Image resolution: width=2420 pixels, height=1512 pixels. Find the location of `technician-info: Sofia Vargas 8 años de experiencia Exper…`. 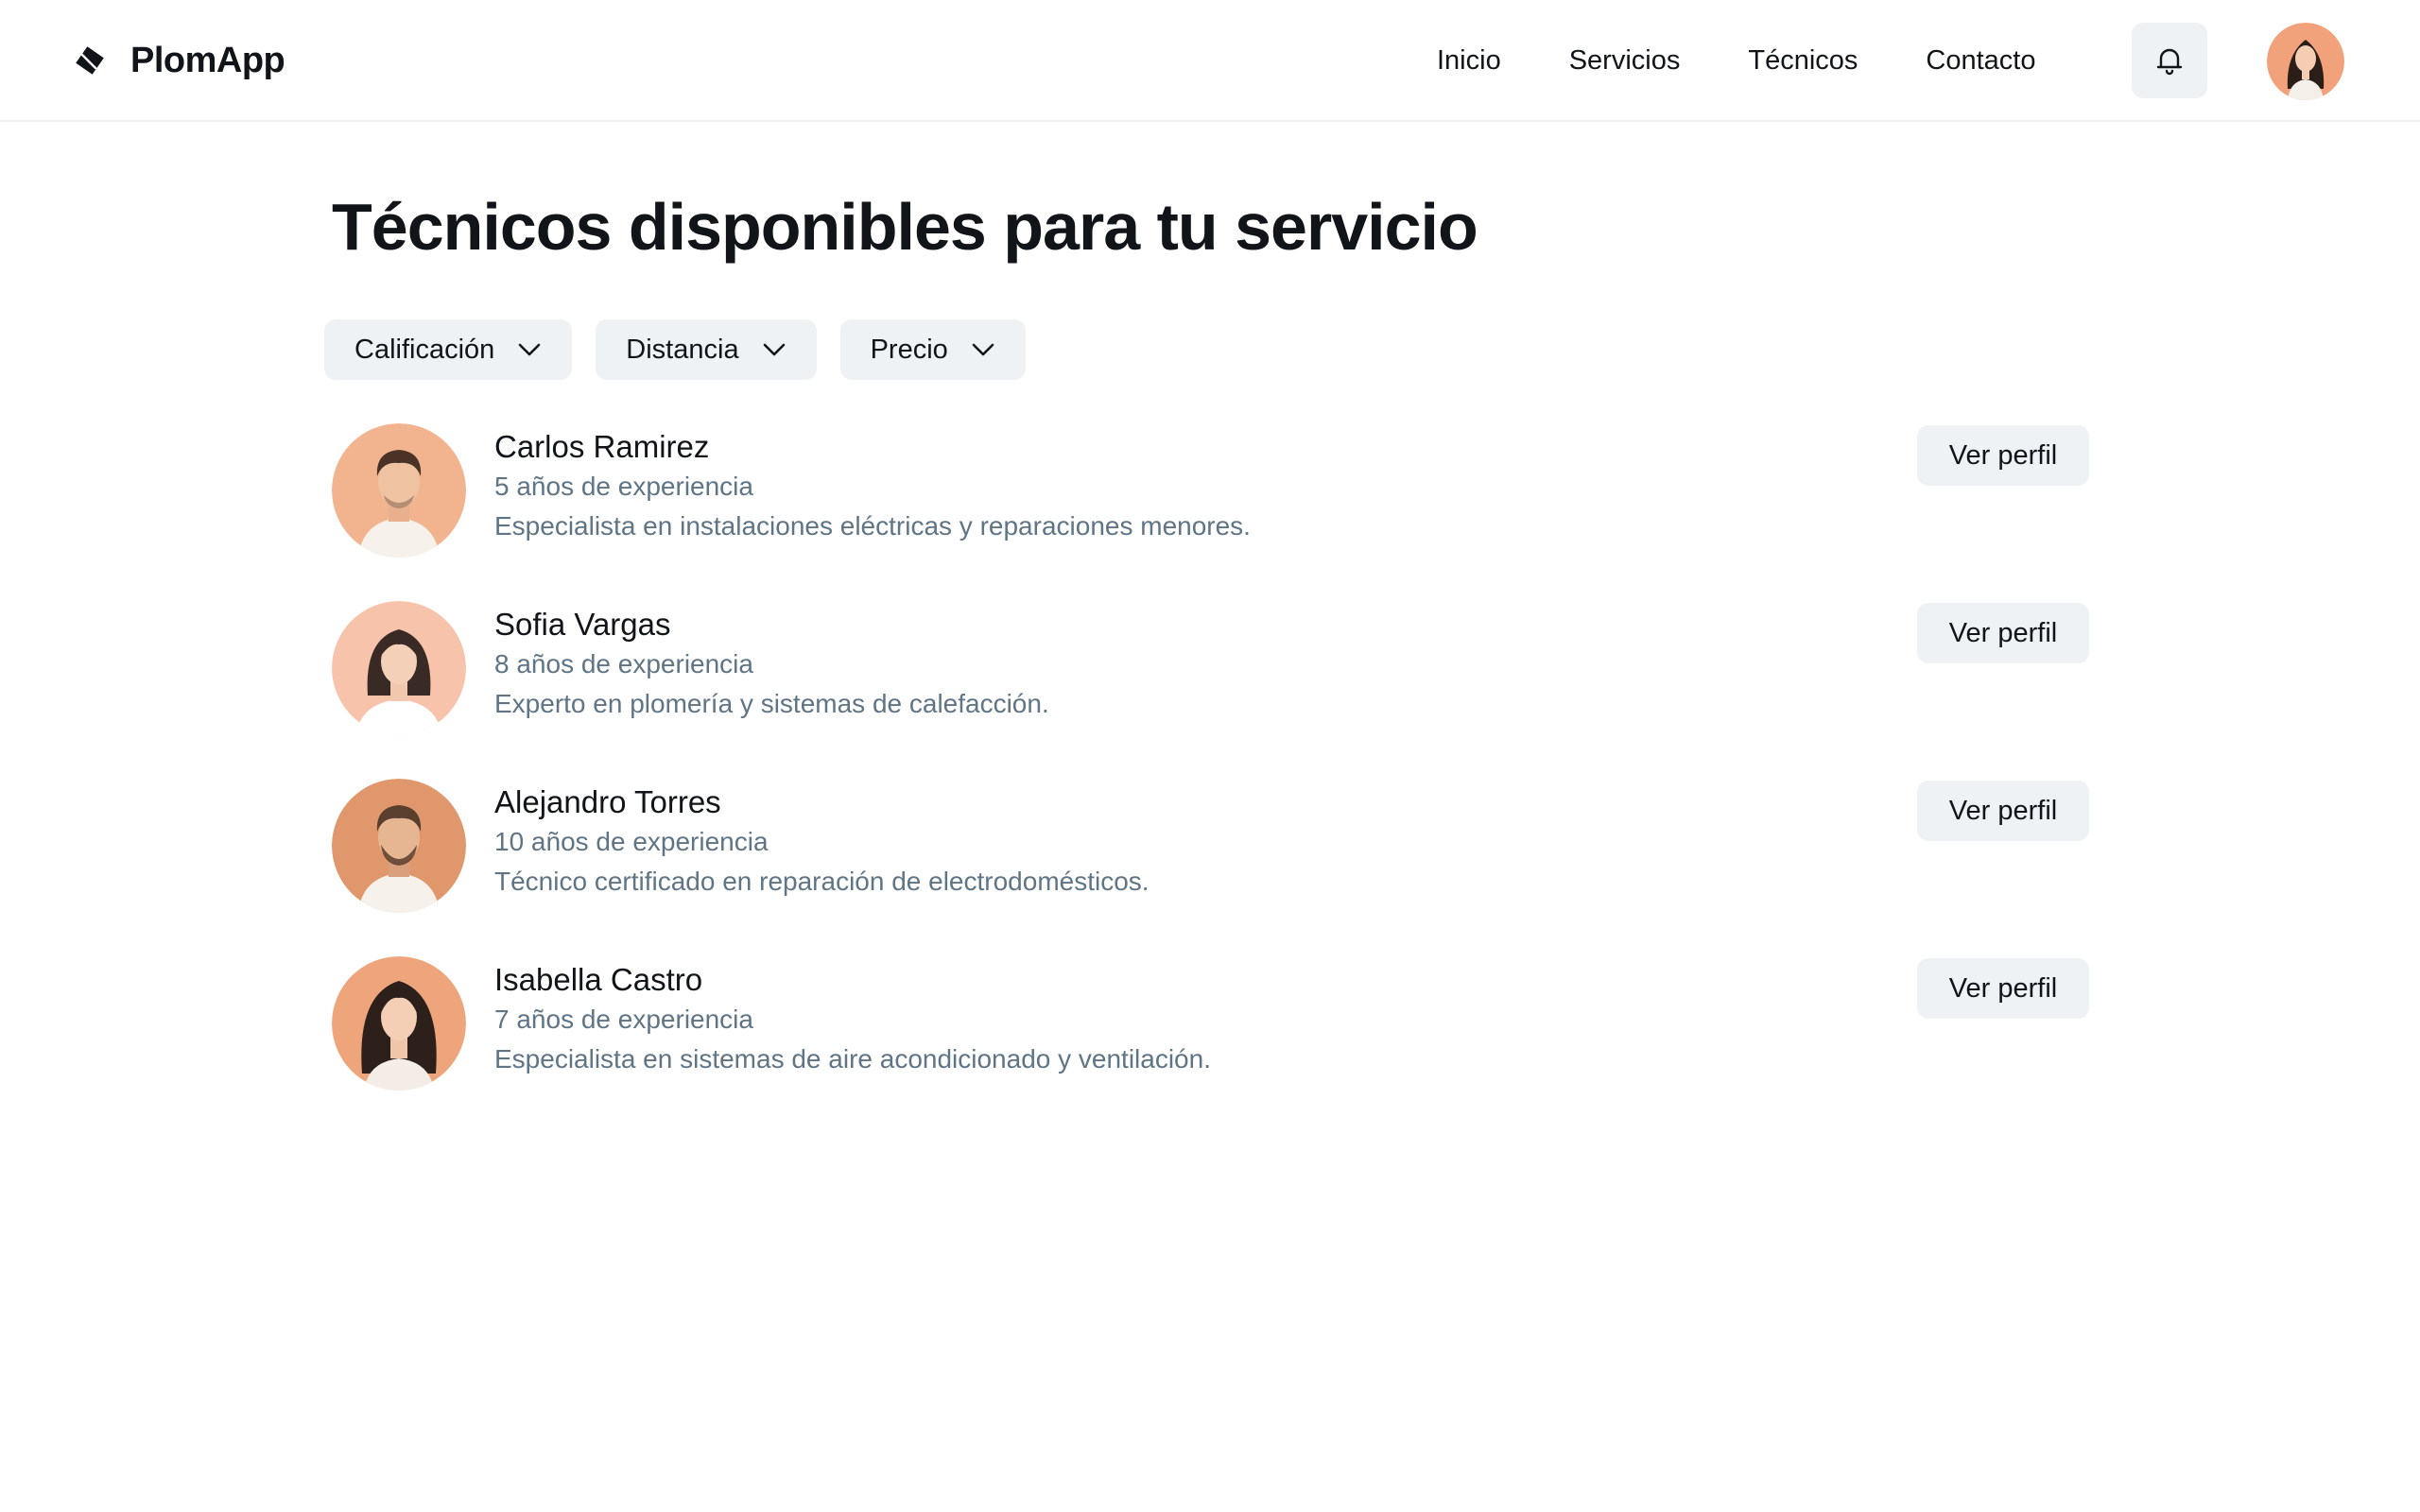

technician-info: Sofia Vargas 8 años de experiencia Exper… is located at coordinates (771, 664).